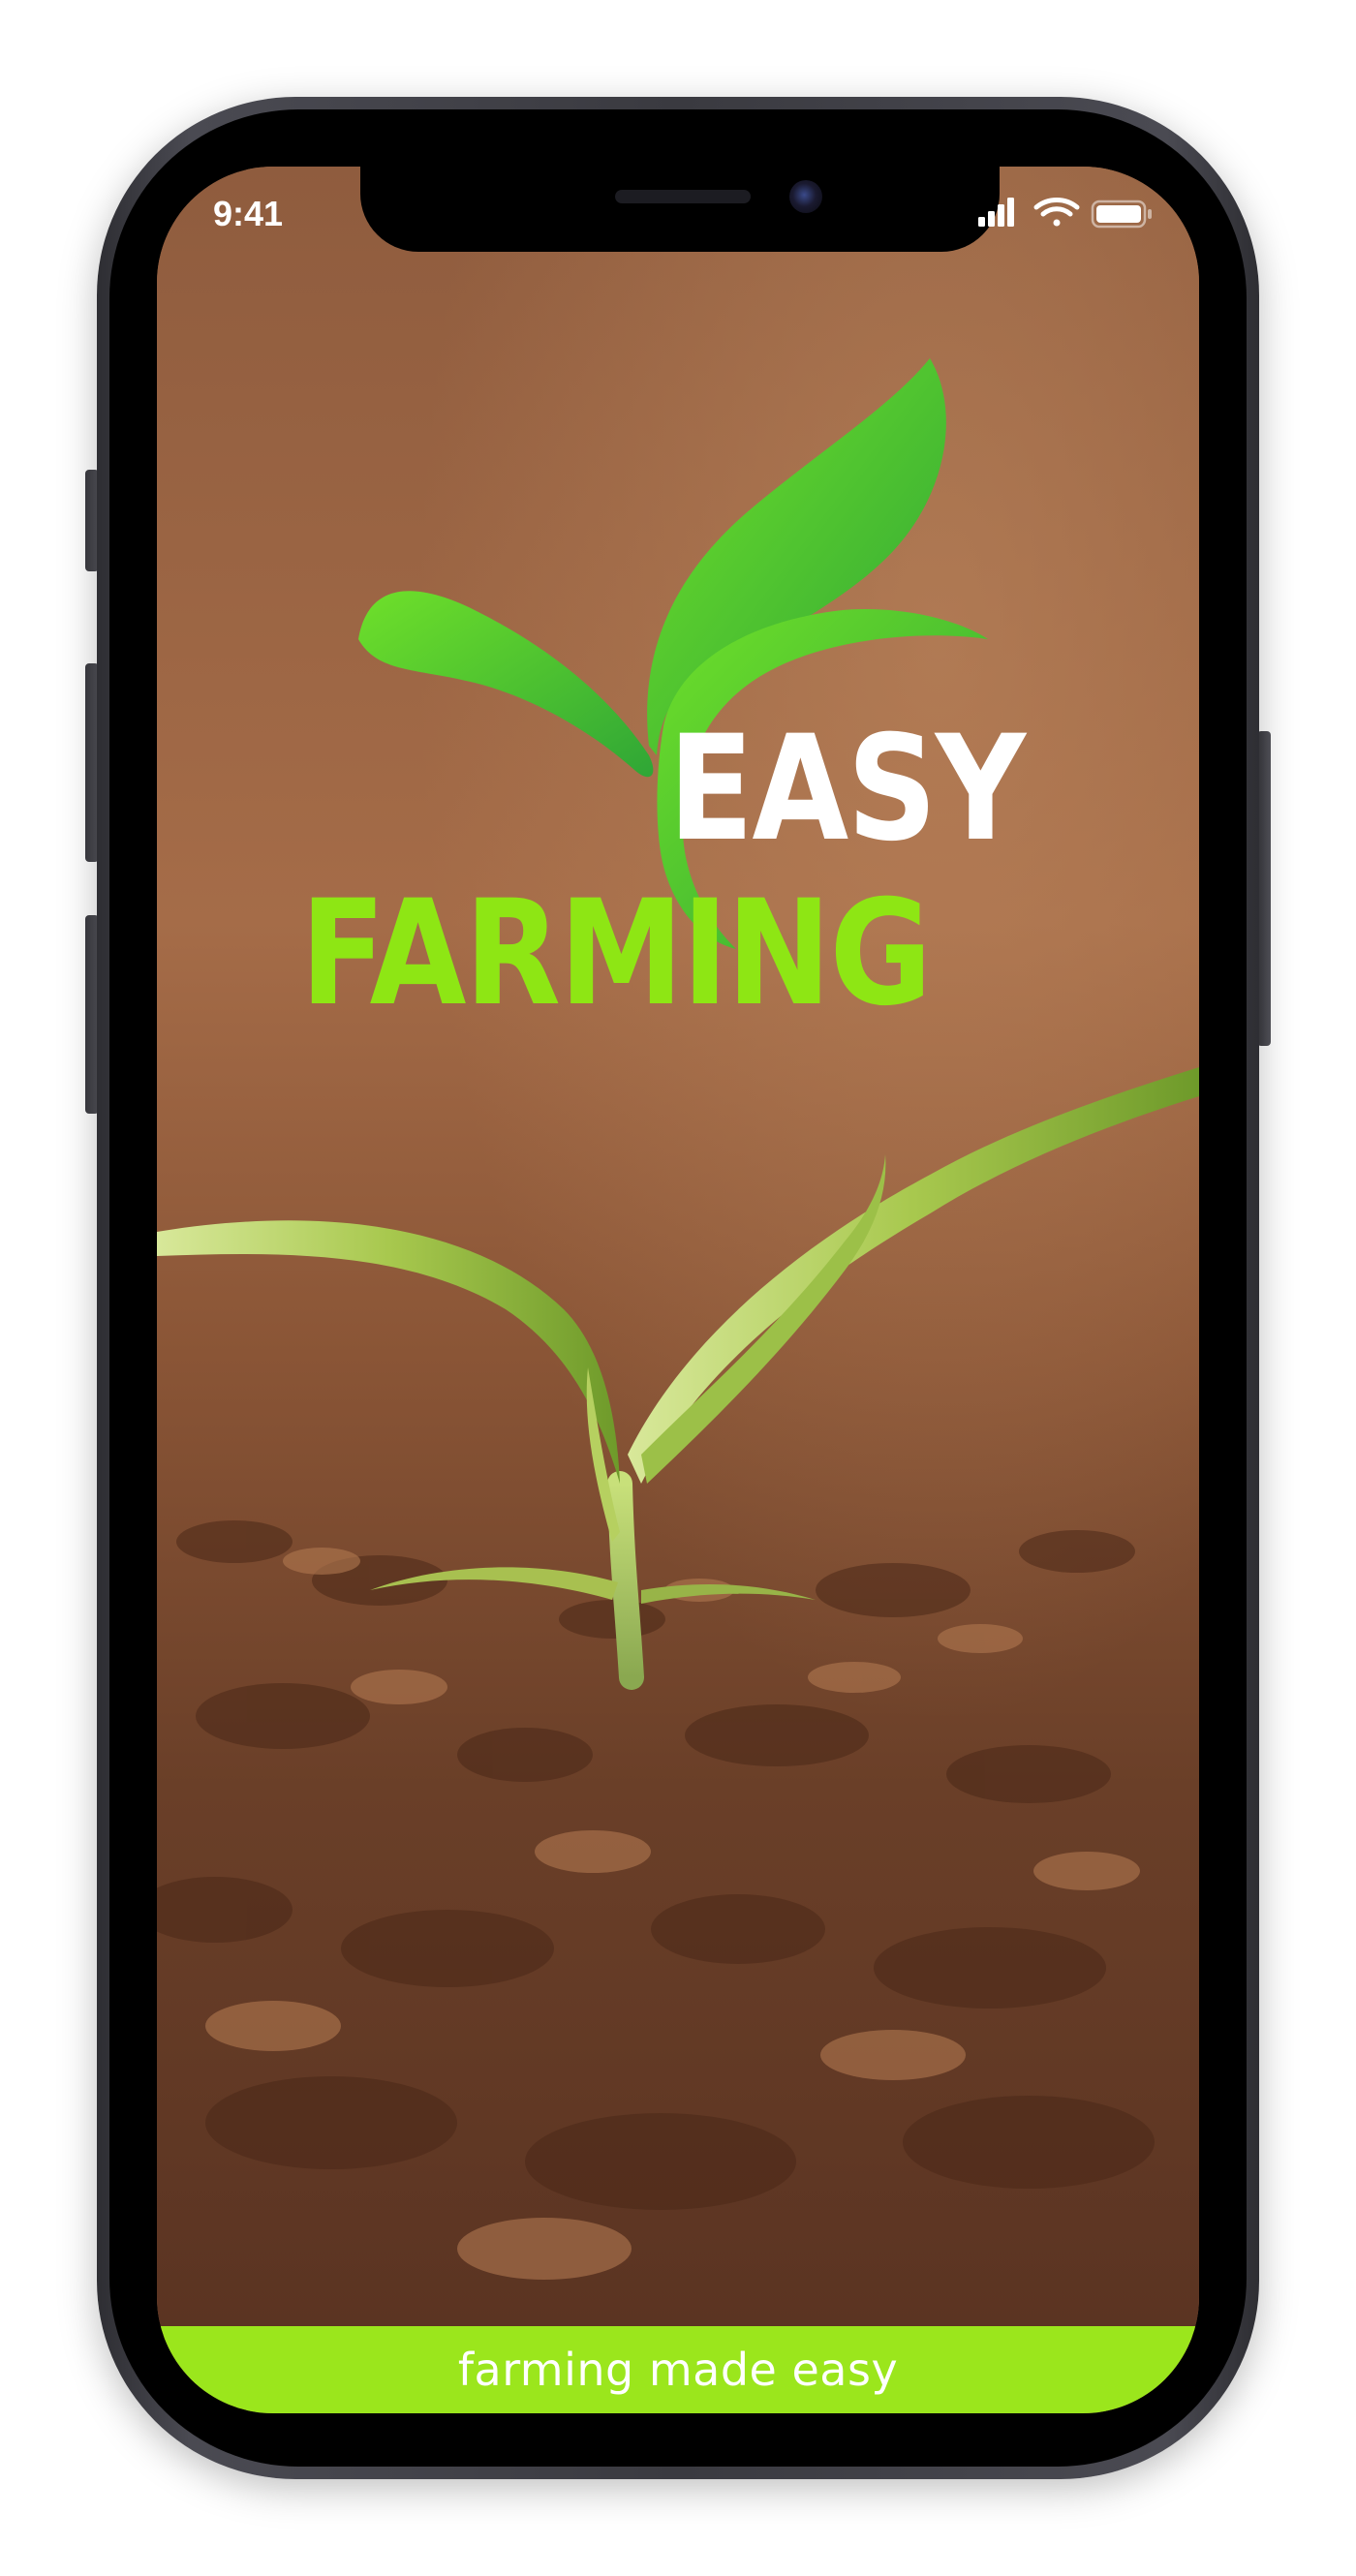 The image size is (1356, 2576). I want to click on wifi-icon, so click(1056, 212).